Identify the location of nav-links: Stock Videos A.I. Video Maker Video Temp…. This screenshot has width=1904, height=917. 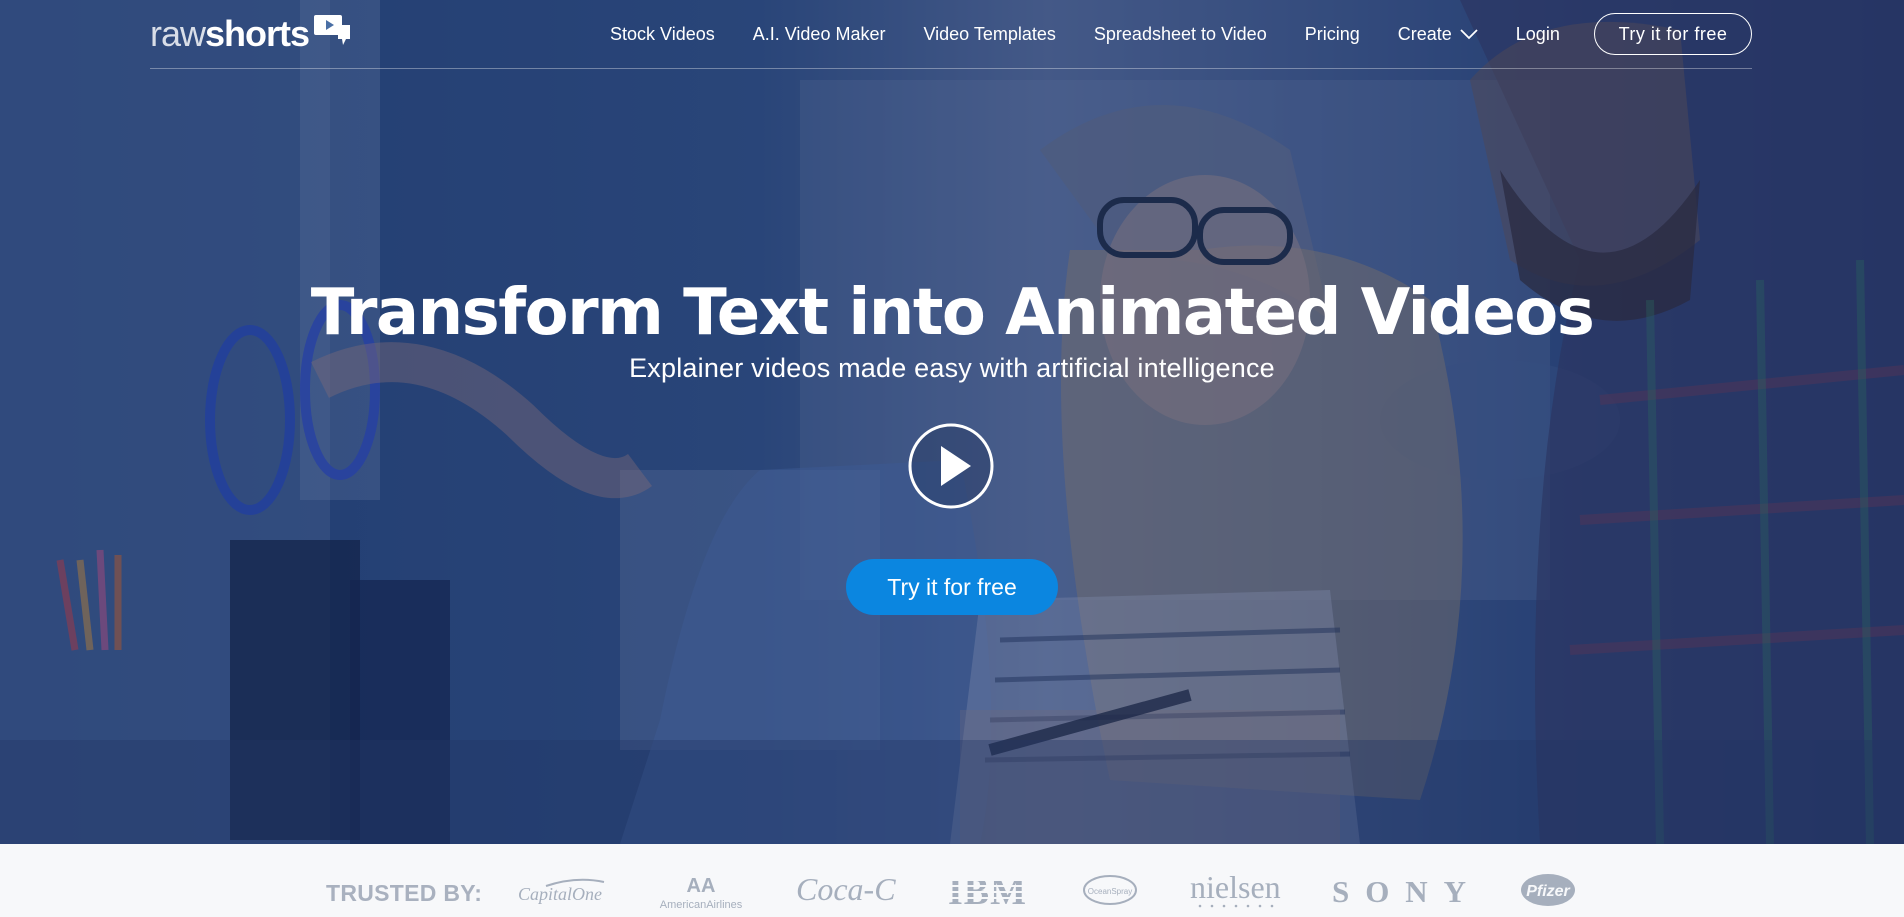
(1104, 34).